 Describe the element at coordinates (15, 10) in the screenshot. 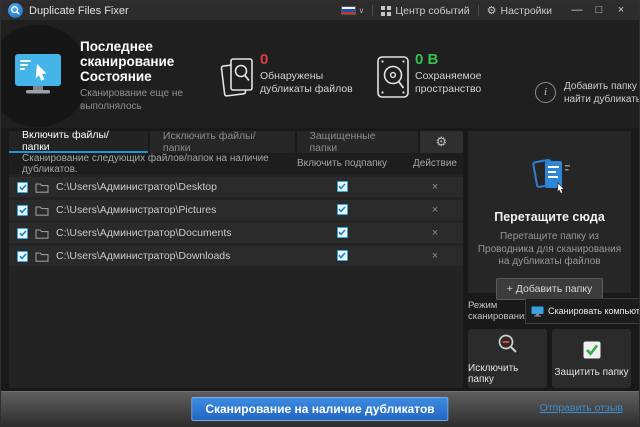

I see `app-logo-icon` at that location.